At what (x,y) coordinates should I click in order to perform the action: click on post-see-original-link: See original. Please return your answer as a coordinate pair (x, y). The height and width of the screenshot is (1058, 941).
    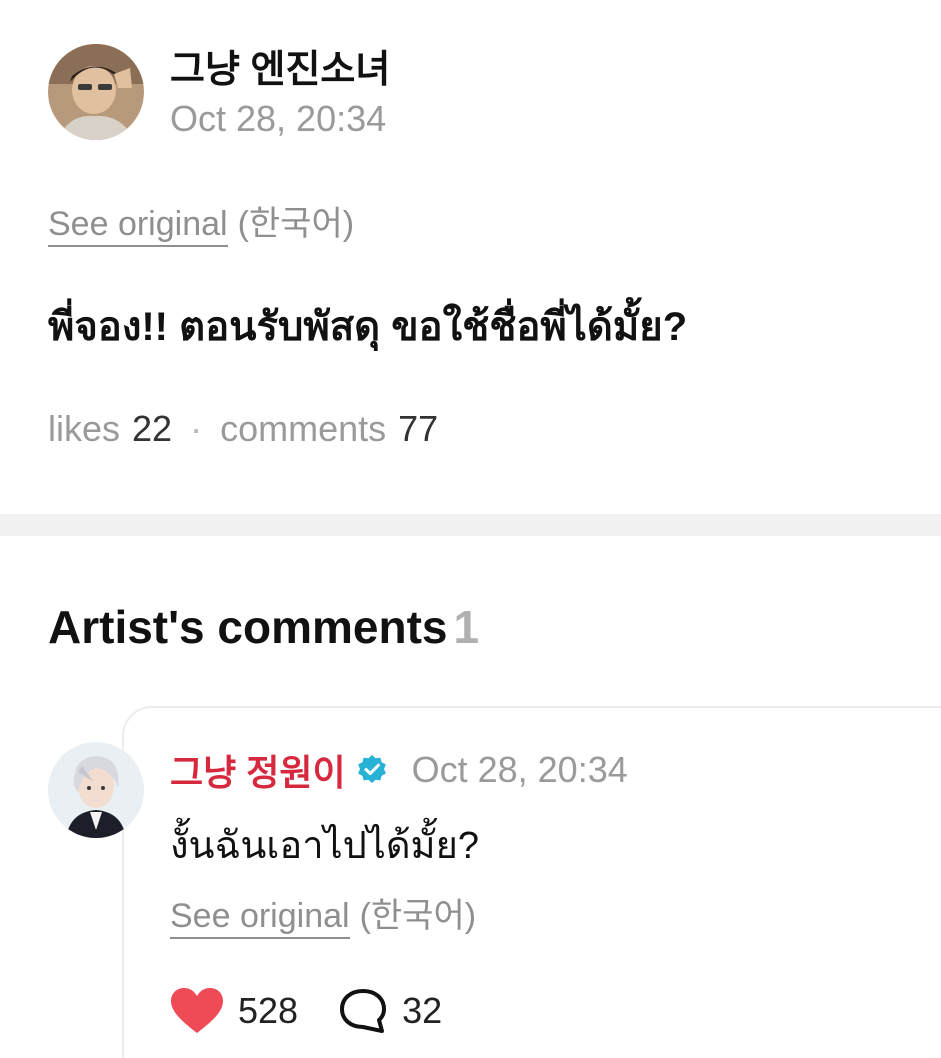
    Looking at the image, I should click on (138, 226).